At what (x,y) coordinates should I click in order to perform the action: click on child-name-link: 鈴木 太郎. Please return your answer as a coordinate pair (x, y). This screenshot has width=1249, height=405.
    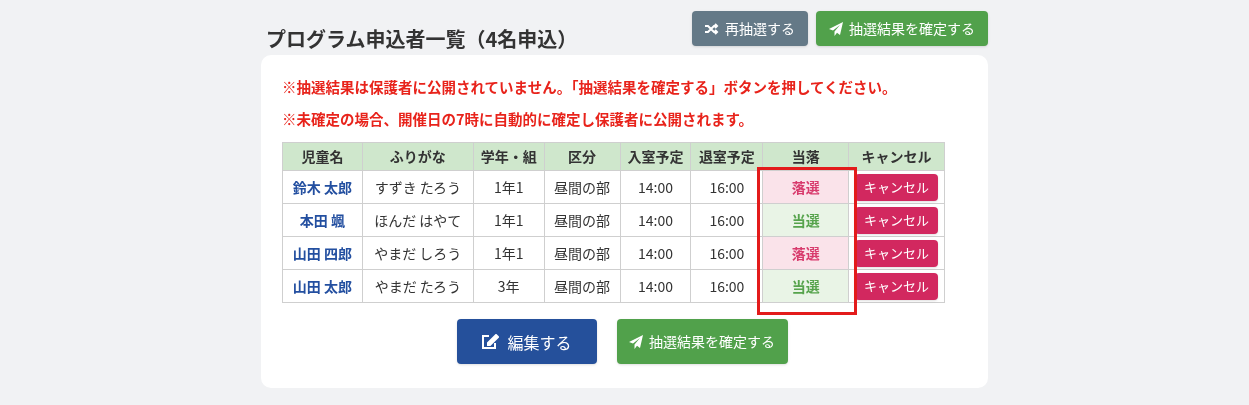
    Looking at the image, I should click on (322, 187).